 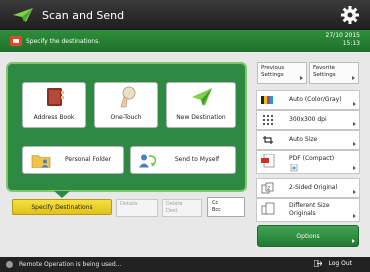 I want to click on resolution-setting: 300x300 dpi, so click(x=308, y=120).